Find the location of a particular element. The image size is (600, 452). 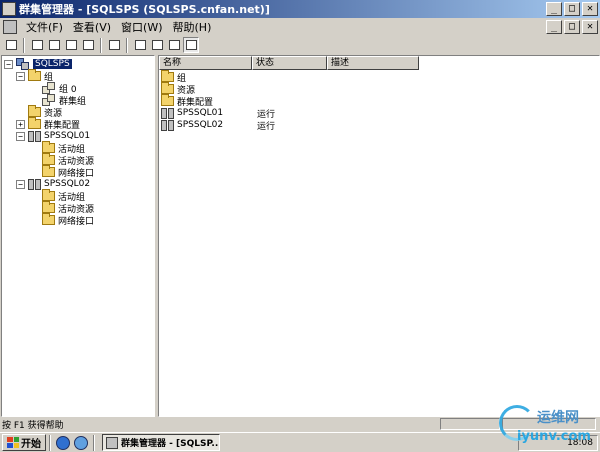

tree-item-cluster-group: 群集组 is located at coordinates (64, 100).